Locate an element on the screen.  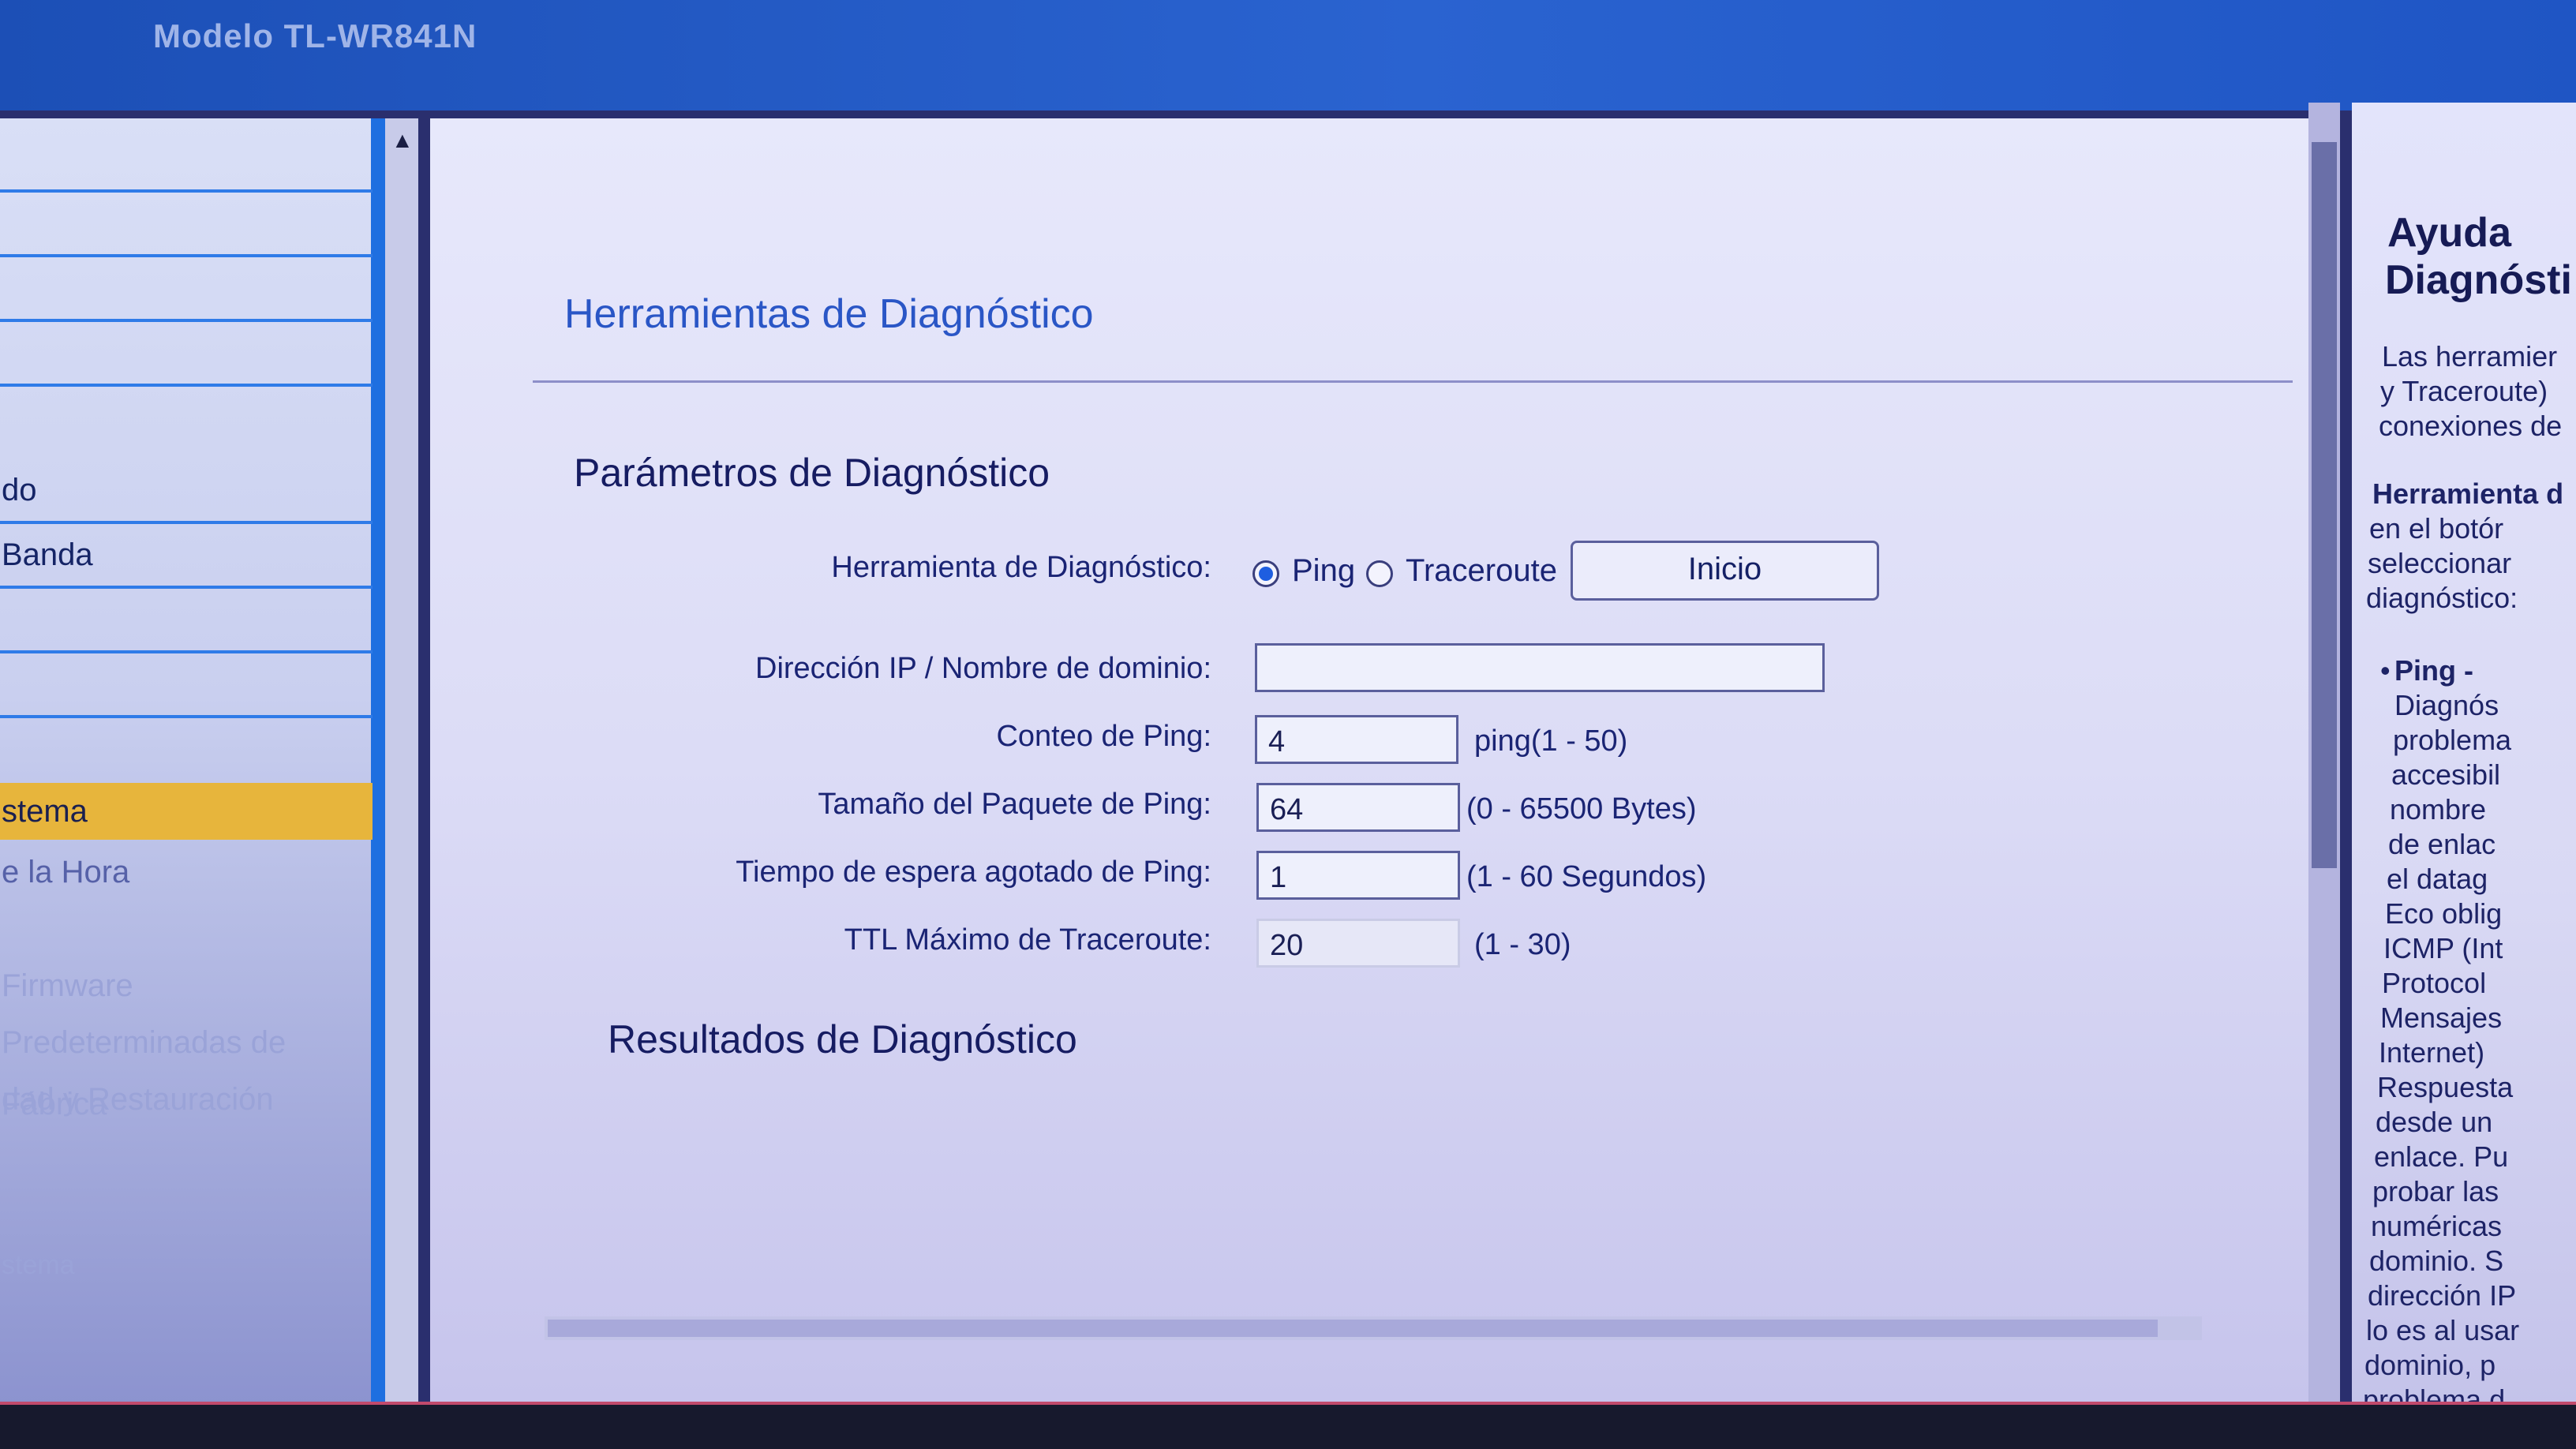
help-text: dominio, p is located at coordinates (2430, 1365).